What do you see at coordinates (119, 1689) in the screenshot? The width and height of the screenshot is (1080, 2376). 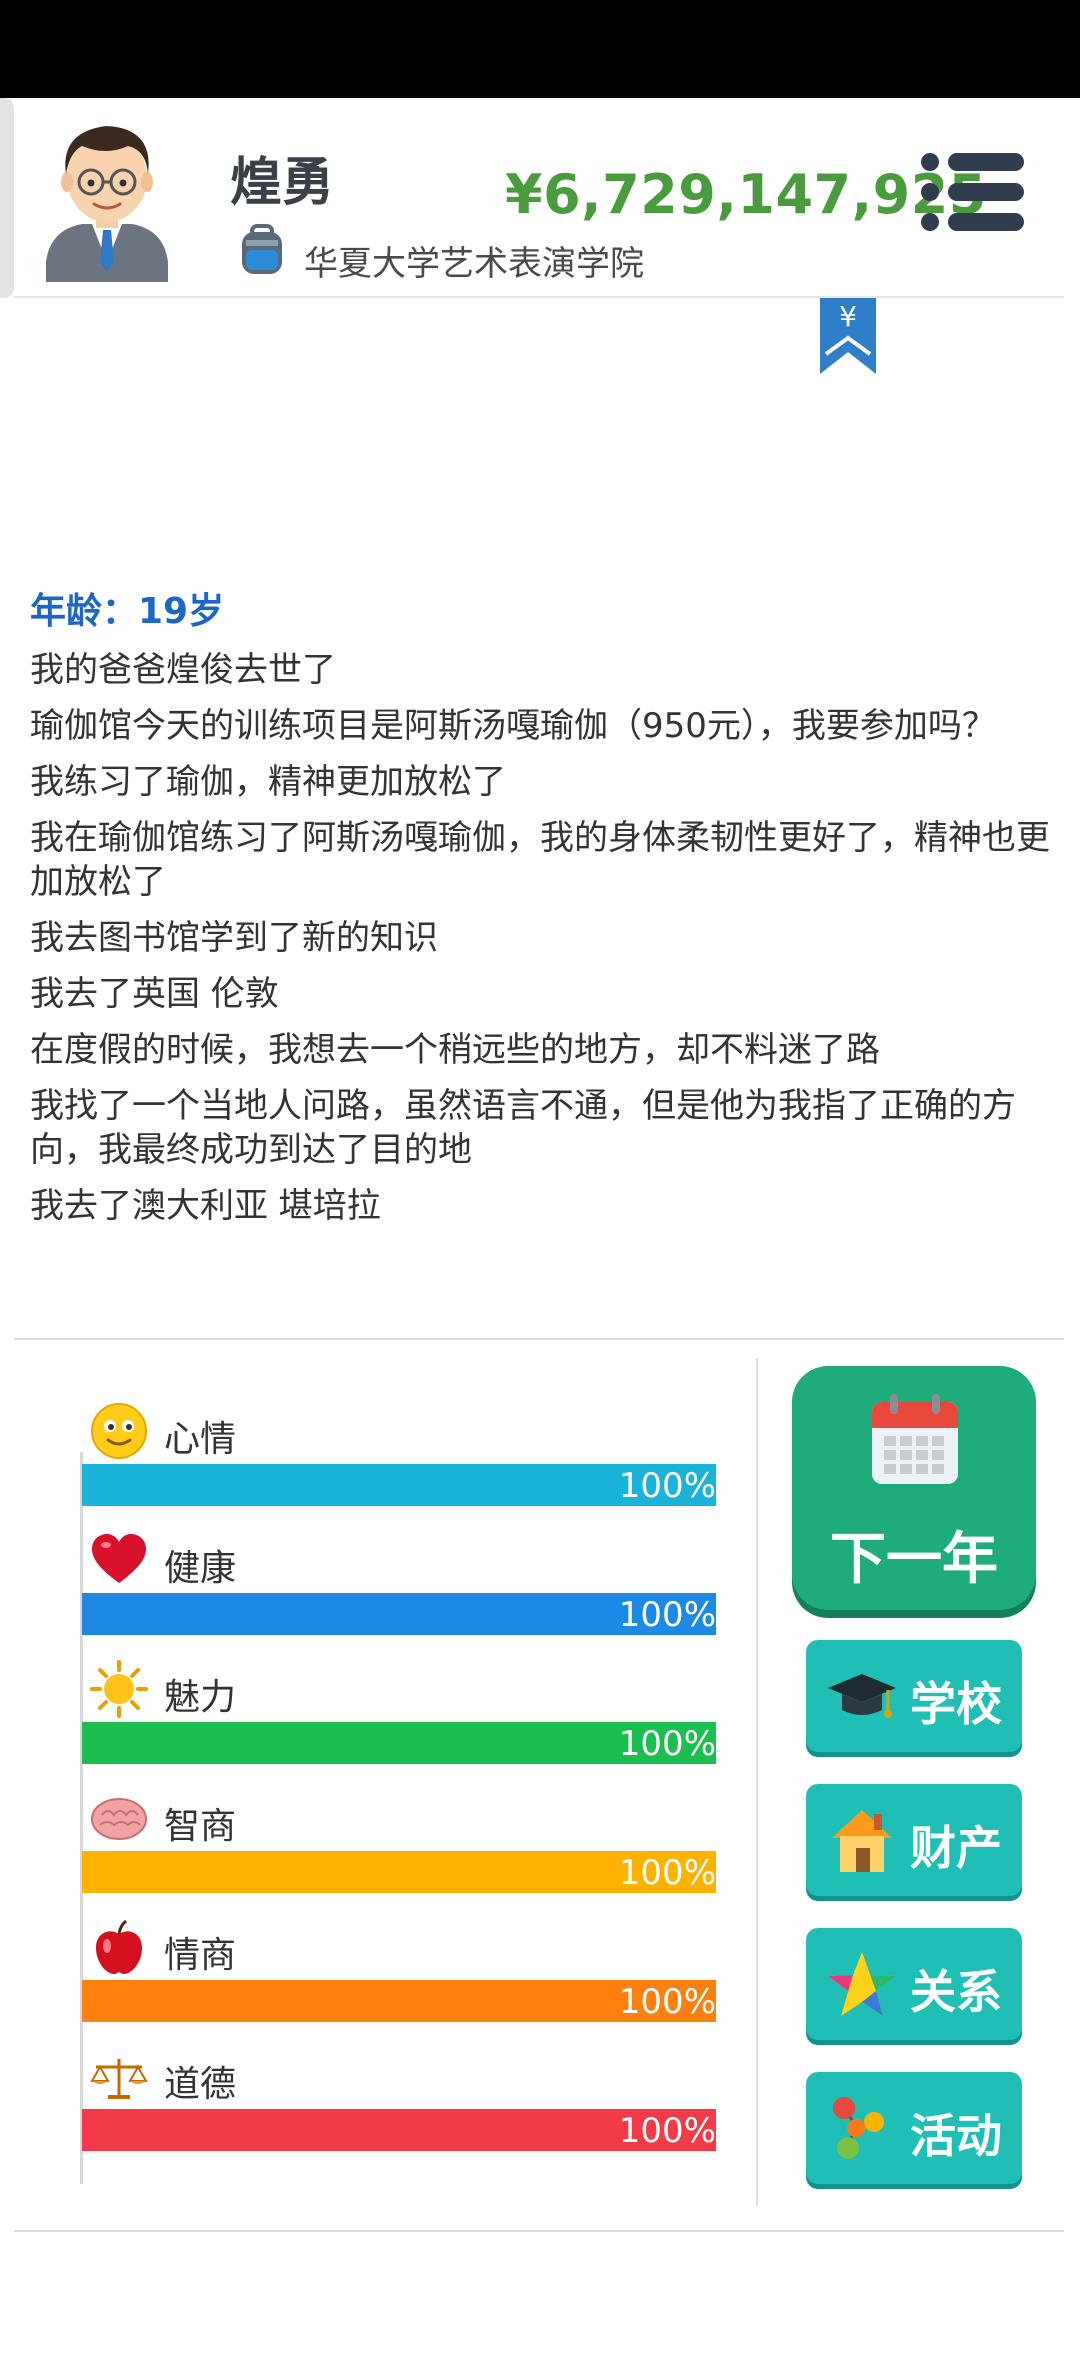 I see `sun-icon` at bounding box center [119, 1689].